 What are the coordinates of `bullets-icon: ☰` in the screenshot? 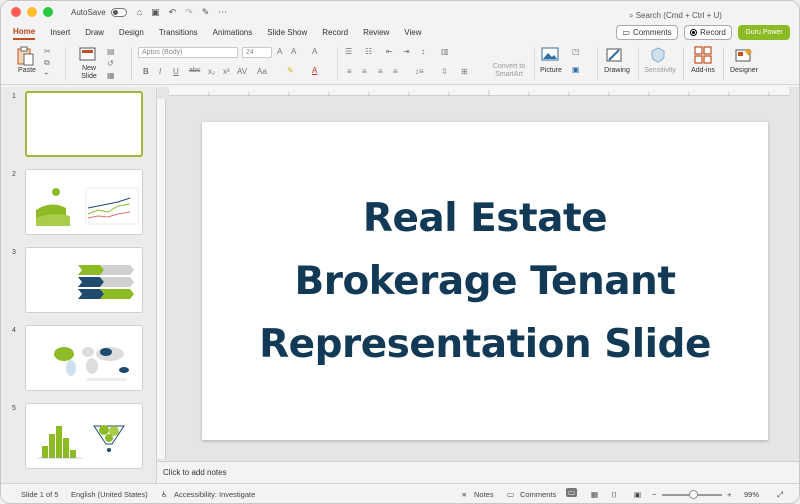 It's located at (348, 51).